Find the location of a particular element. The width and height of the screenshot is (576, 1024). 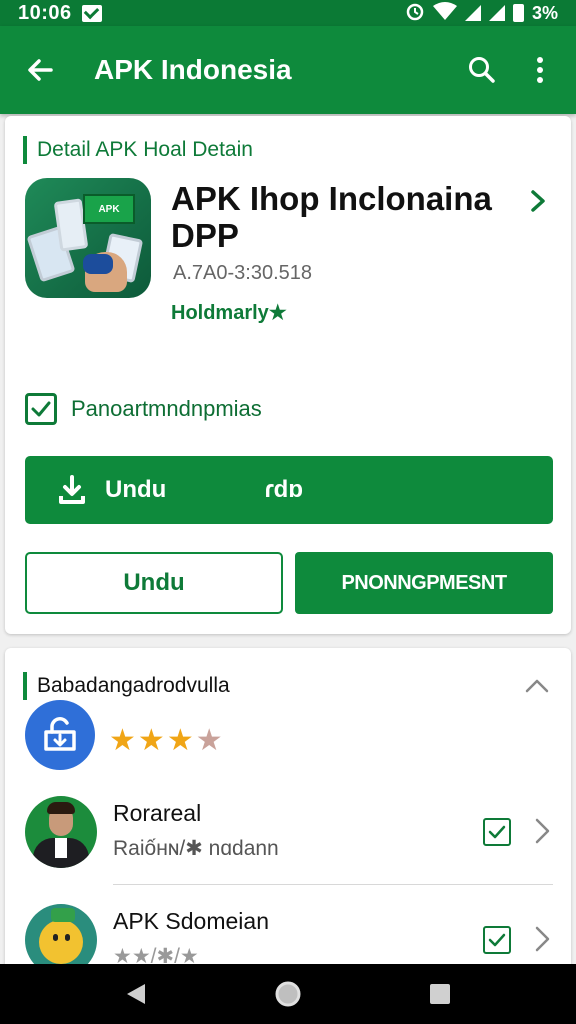

section-header: Detail APK Hoal Detain is located at coordinates (138, 150).